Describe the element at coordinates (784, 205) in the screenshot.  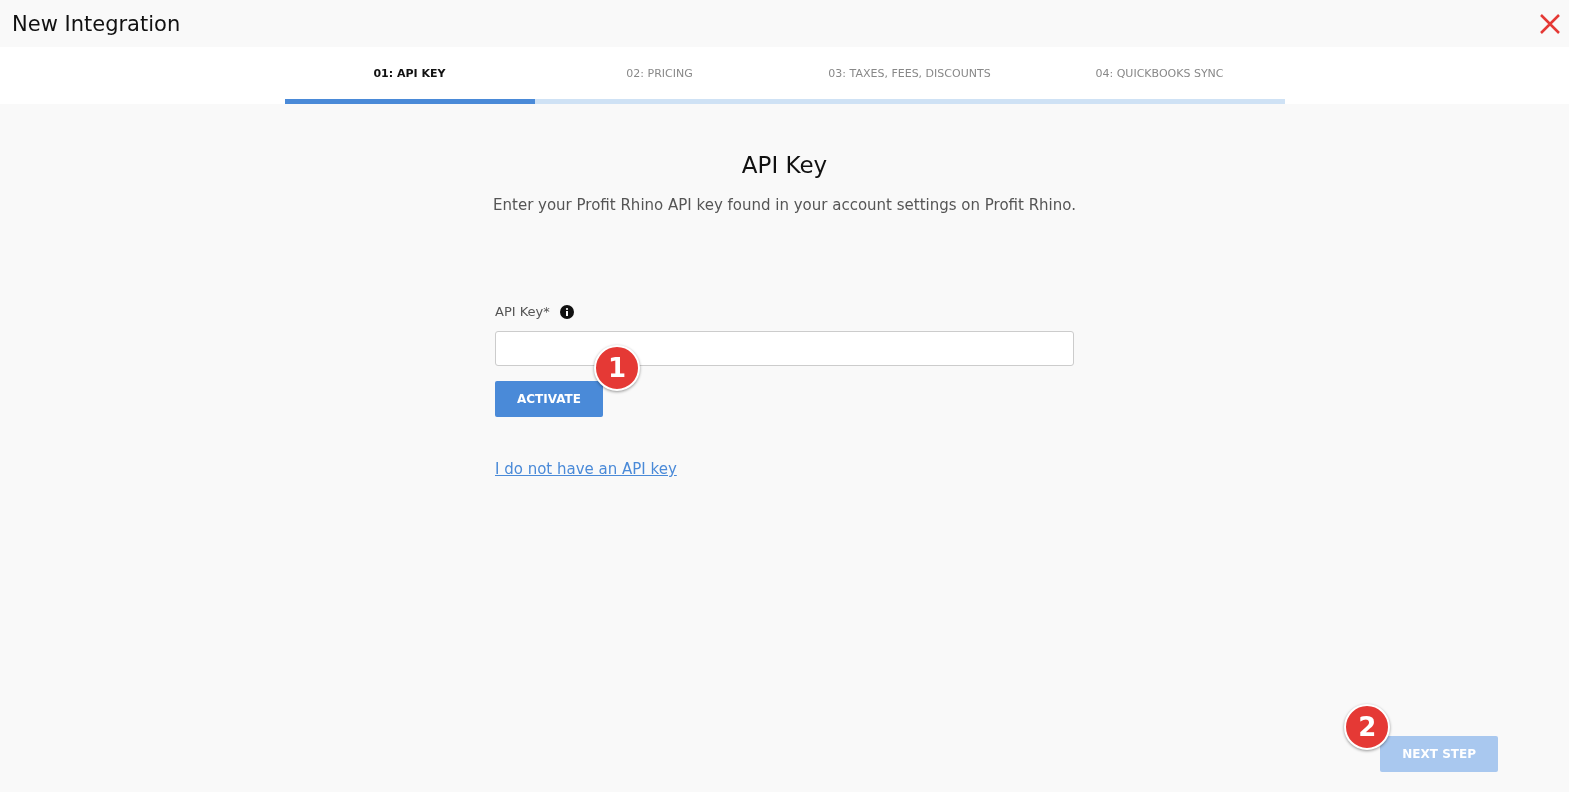
I see `section-description: Enter your Profit Rhino API key found in your account settings on Profit Rhino.` at that location.